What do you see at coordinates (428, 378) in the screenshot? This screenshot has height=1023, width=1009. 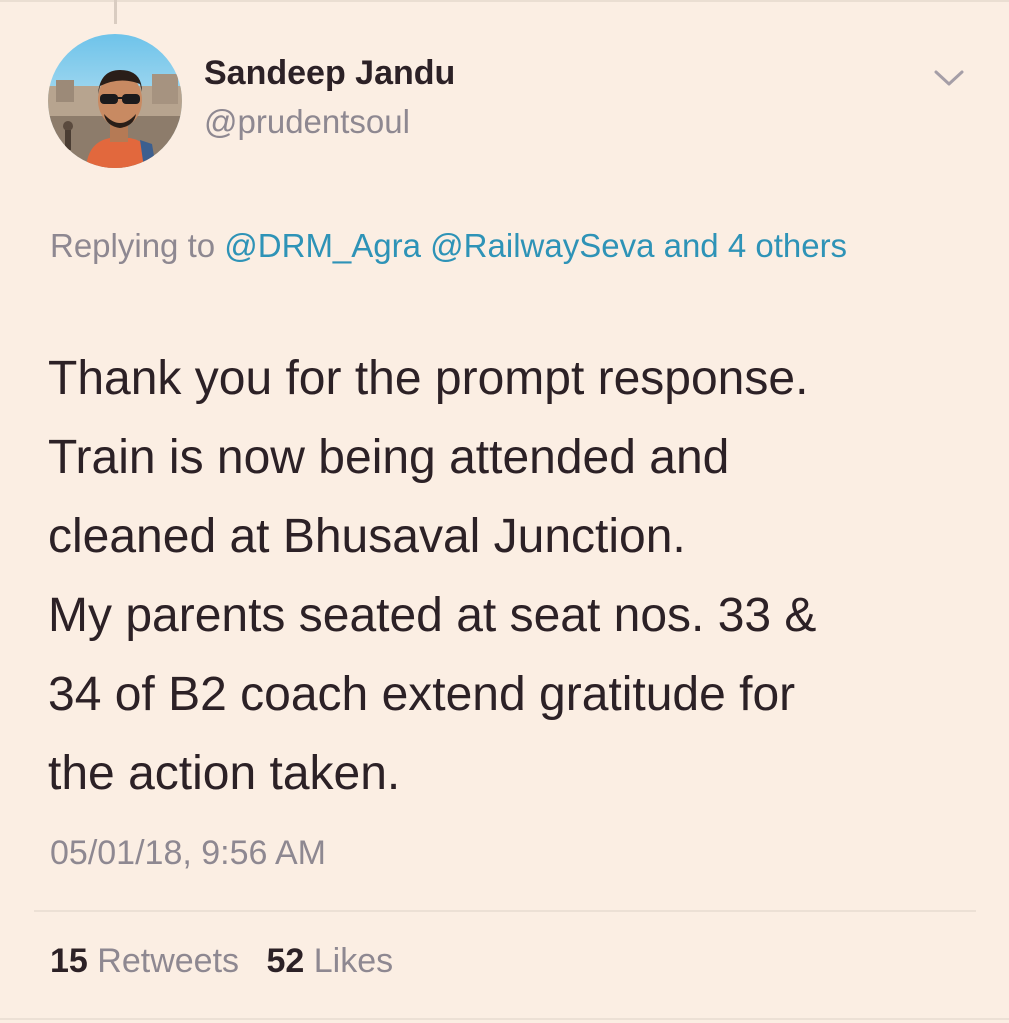 I see `tweet-text-line: Thank you for the prompt response.` at bounding box center [428, 378].